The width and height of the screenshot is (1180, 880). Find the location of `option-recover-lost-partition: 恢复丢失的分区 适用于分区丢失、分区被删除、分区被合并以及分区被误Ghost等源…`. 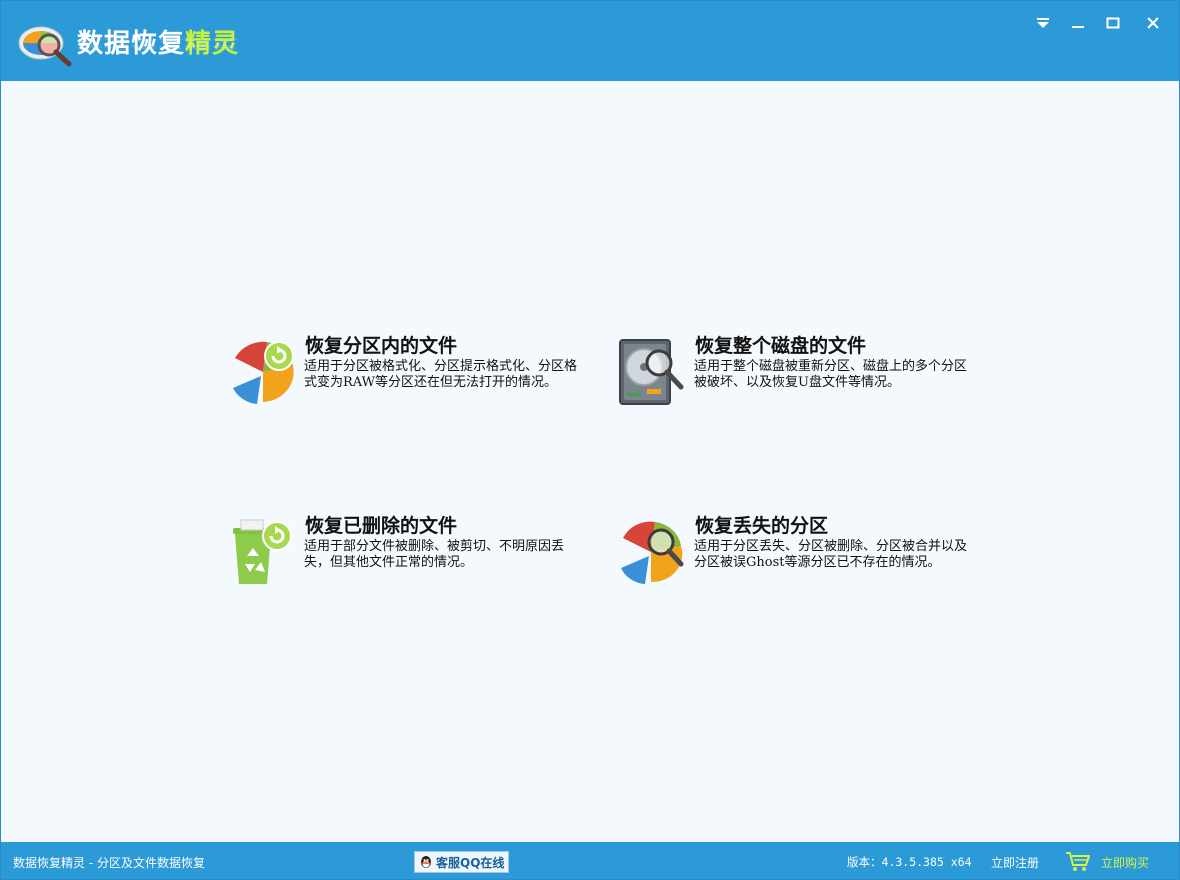

option-recover-lost-partition: 恢复丢失的分区 适用于分区丢失、分区被删除、分区被合并以及分区被误Ghost等源… is located at coordinates (797, 561).